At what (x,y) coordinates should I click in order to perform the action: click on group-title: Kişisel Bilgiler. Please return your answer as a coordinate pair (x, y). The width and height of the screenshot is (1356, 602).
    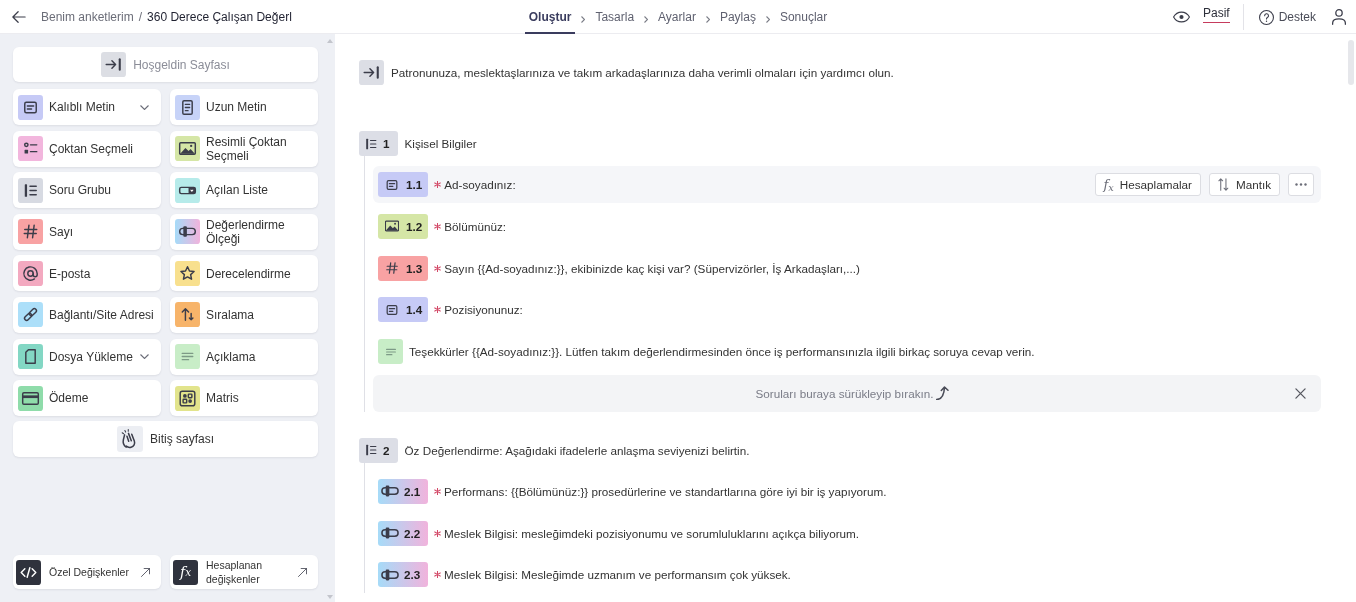
    Looking at the image, I should click on (440, 143).